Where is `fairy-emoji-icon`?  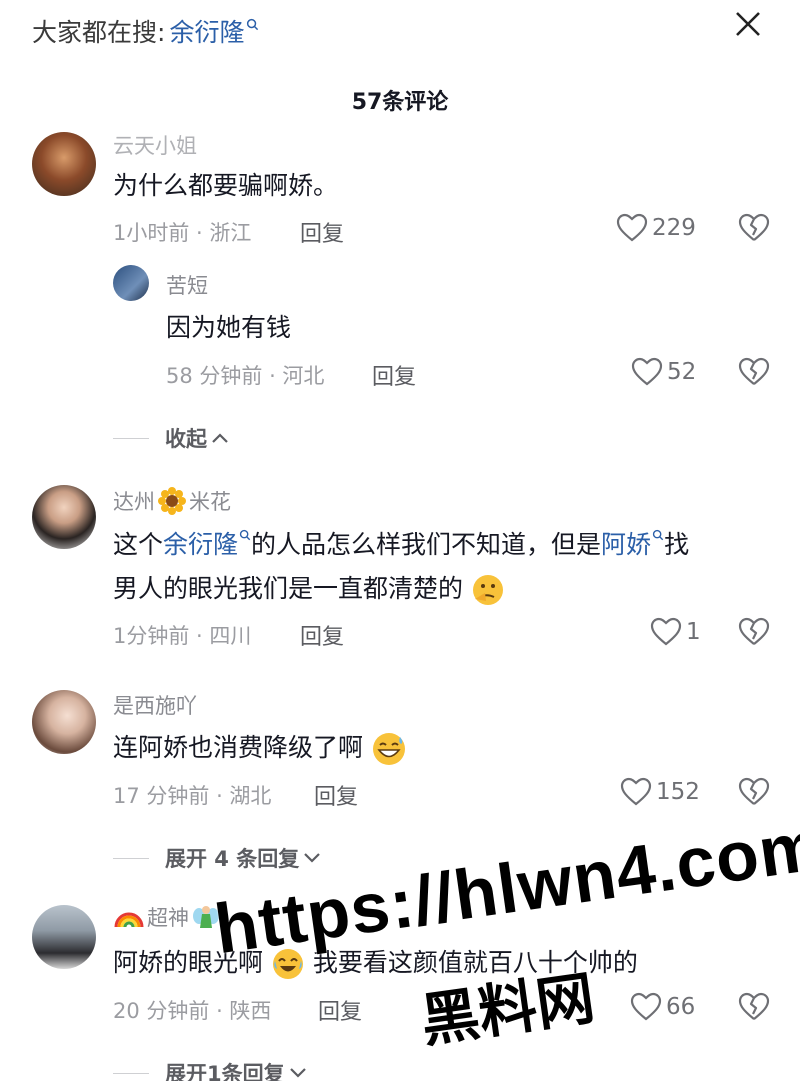 fairy-emoji-icon is located at coordinates (206, 917).